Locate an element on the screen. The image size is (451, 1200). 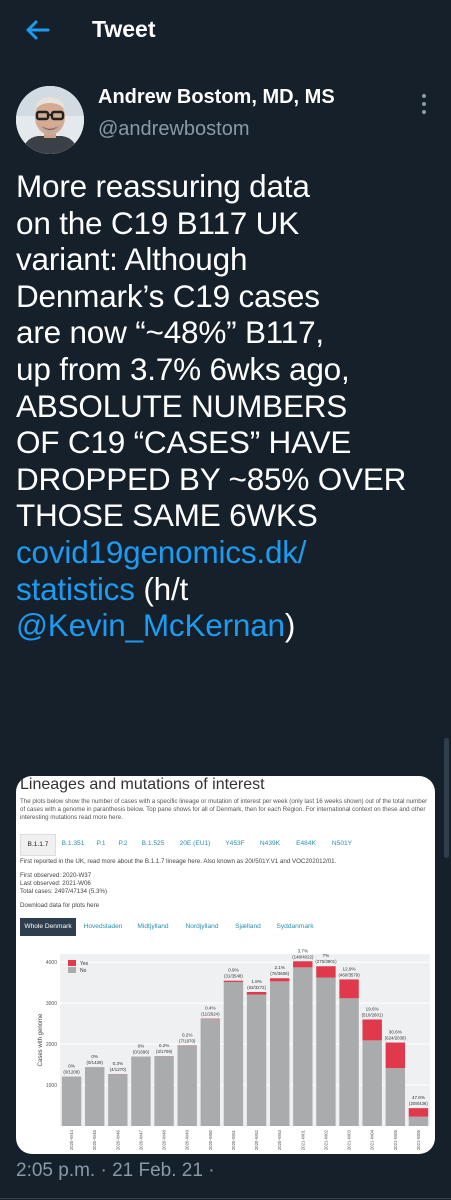
y-axis-label: Cases with genome is located at coordinates (41, 1039).